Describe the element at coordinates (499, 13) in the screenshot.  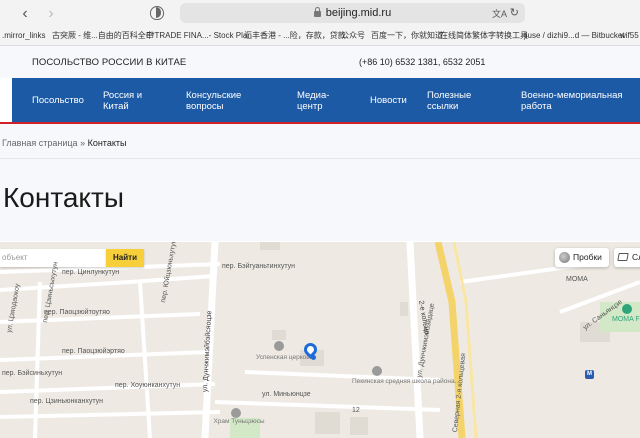
I see `translate-icon: 文A` at that location.